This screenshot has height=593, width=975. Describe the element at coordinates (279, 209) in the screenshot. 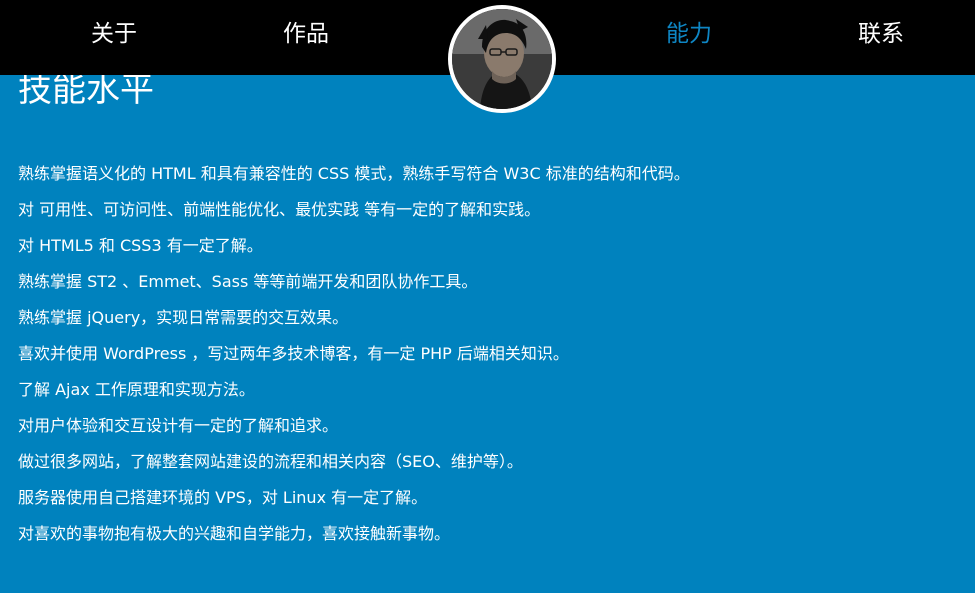

I see `list-item: 对 可用性、可访问性、前端性能优化、最优实践 等有一定的了解和实践。` at that location.